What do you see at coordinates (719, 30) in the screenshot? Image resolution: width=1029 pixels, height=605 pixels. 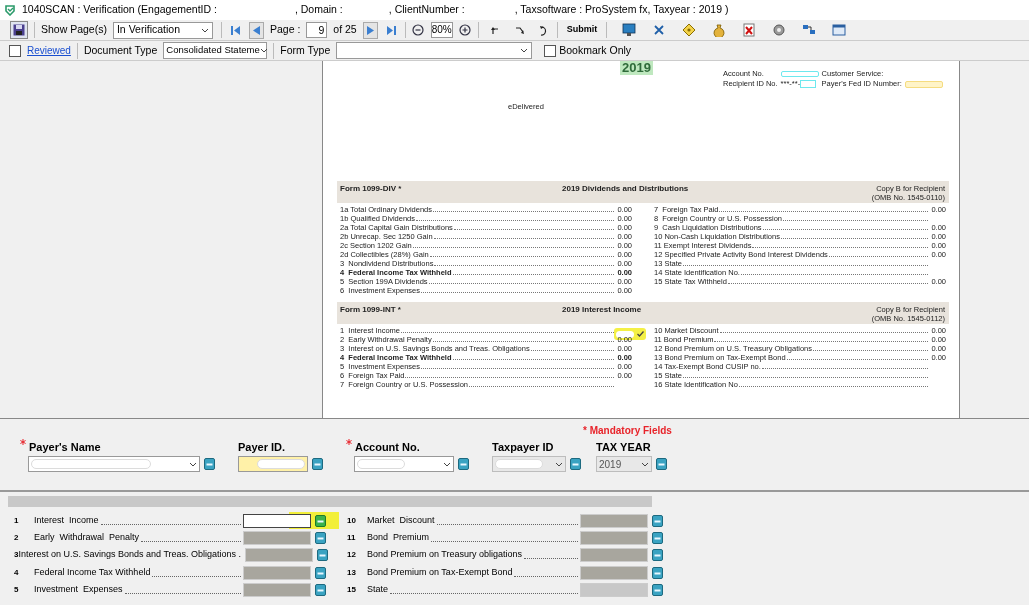 I see `money-bag-button` at bounding box center [719, 30].